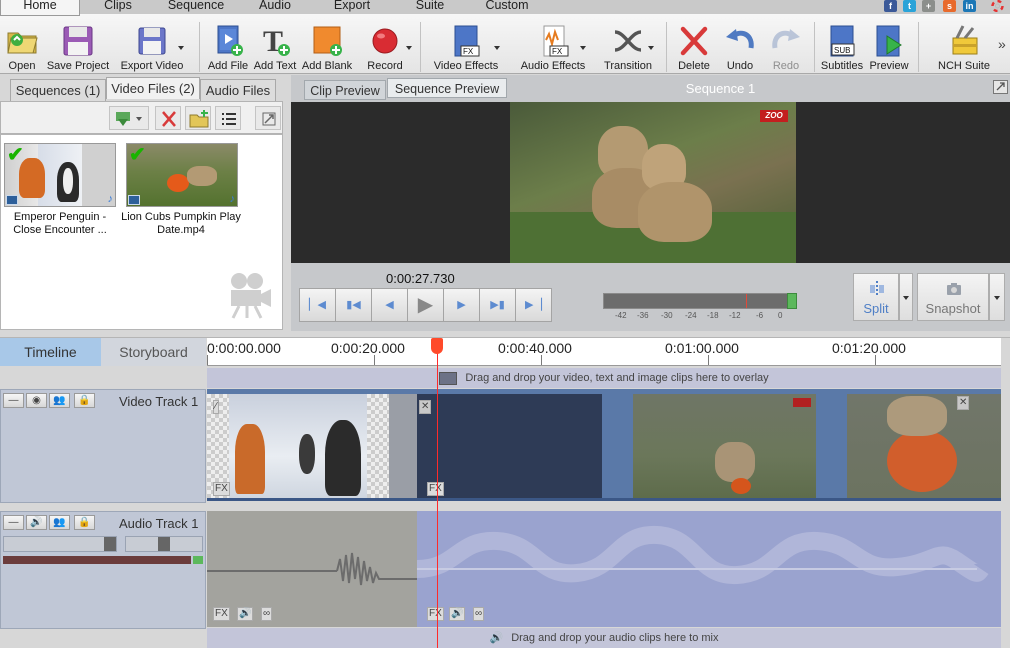 The width and height of the screenshot is (1010, 648). What do you see at coordinates (118, 7) in the screenshot?
I see `tab-clips: Clips` at bounding box center [118, 7].